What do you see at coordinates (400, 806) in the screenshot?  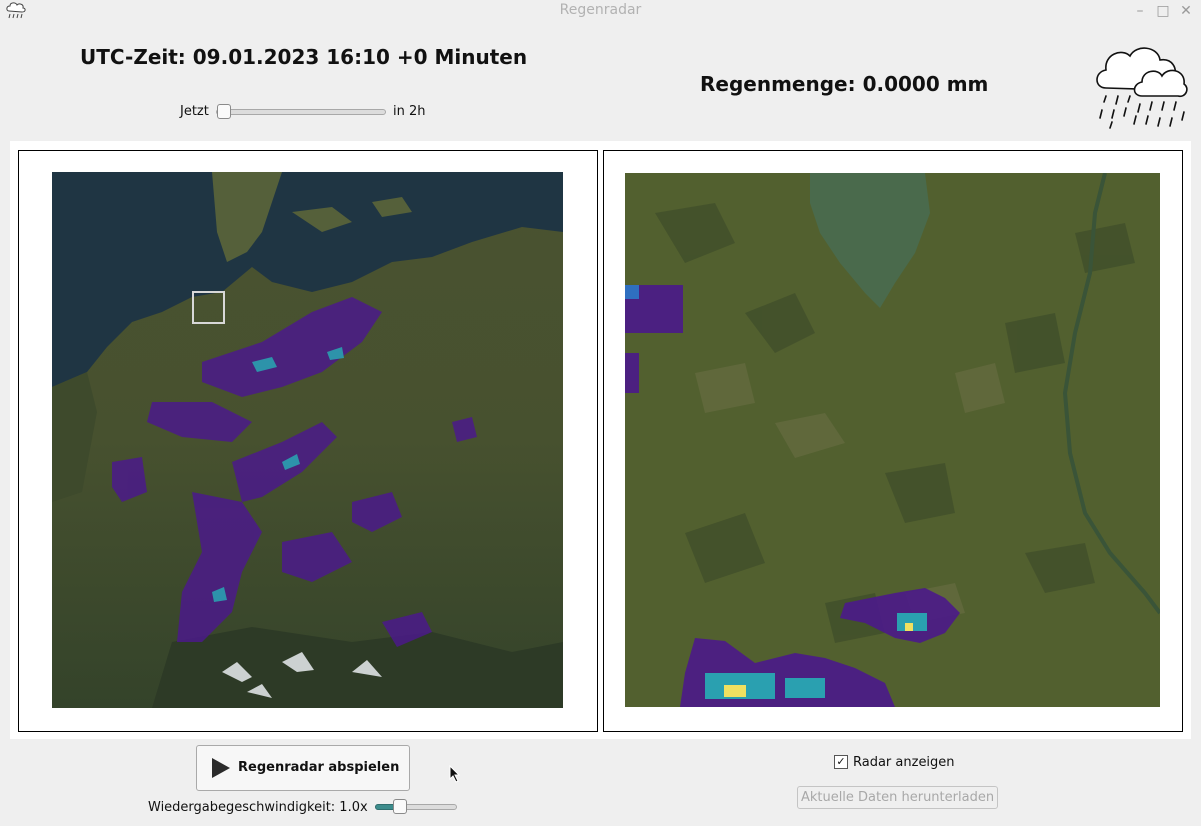 I see `playback-speed-handle` at bounding box center [400, 806].